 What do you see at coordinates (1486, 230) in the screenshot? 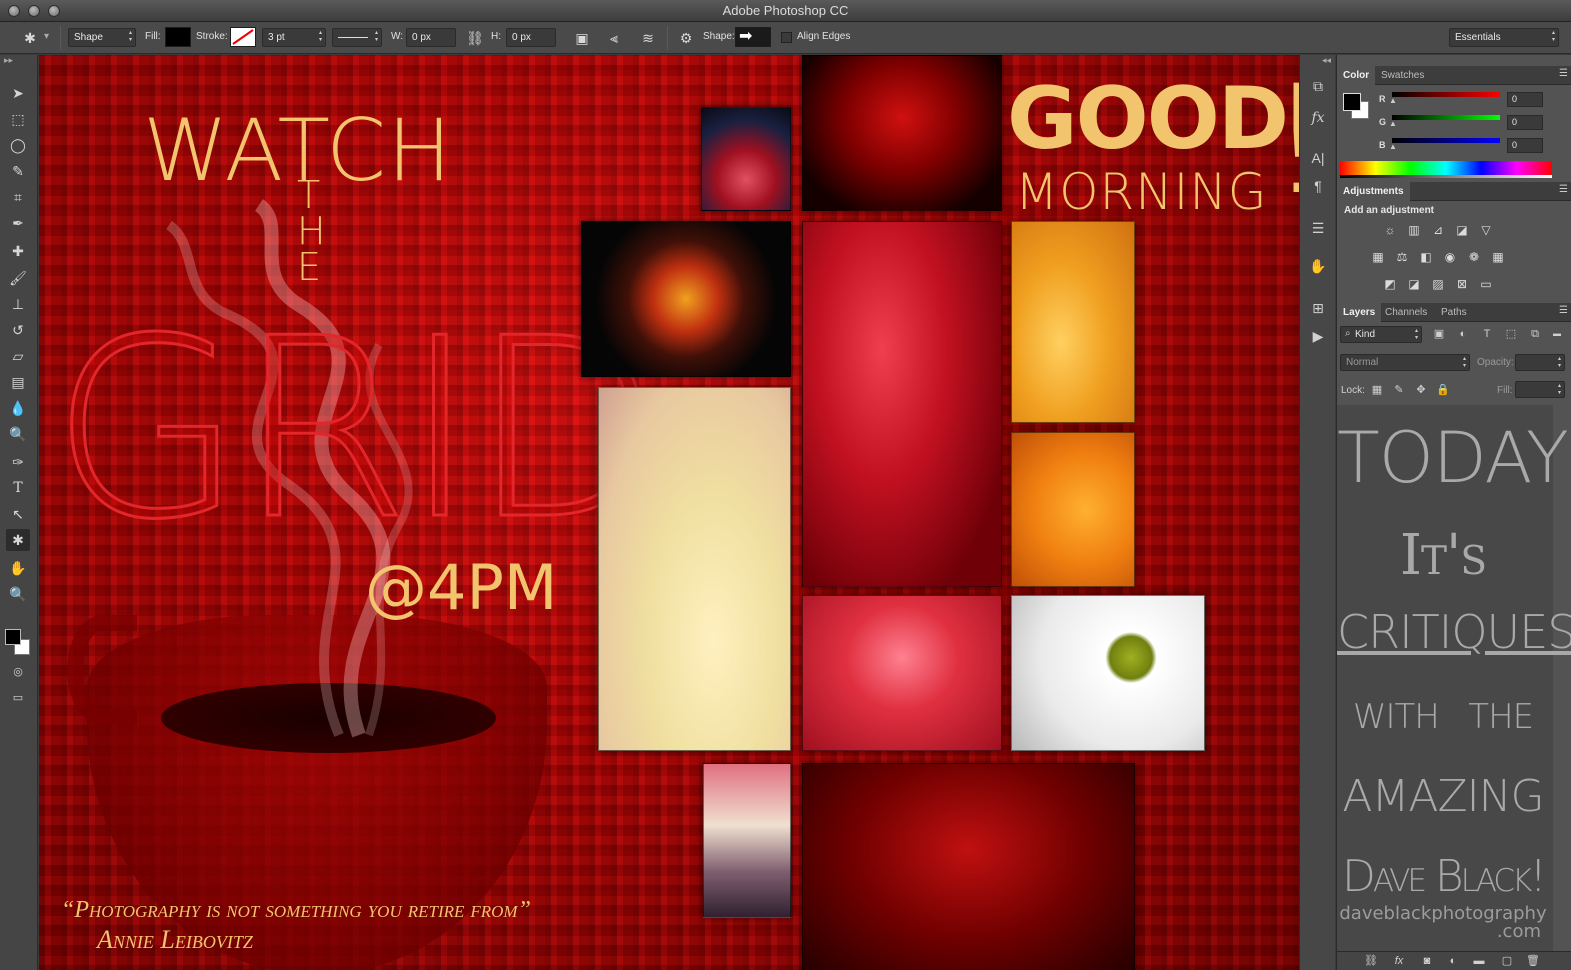
I see `vibrance-icon: ▽` at bounding box center [1486, 230].